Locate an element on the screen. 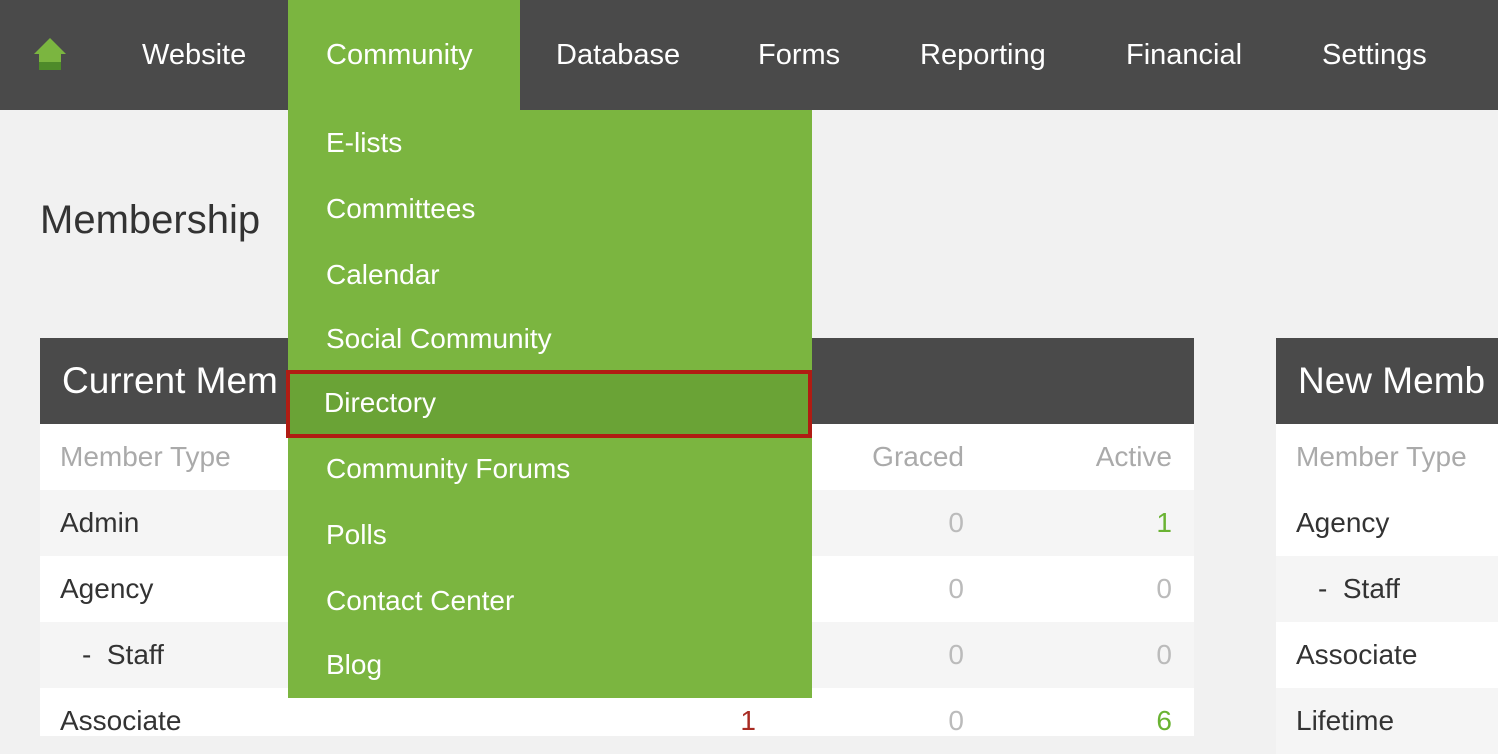 The height and width of the screenshot is (754, 1498). menu-item-blog: Blog is located at coordinates (550, 665).